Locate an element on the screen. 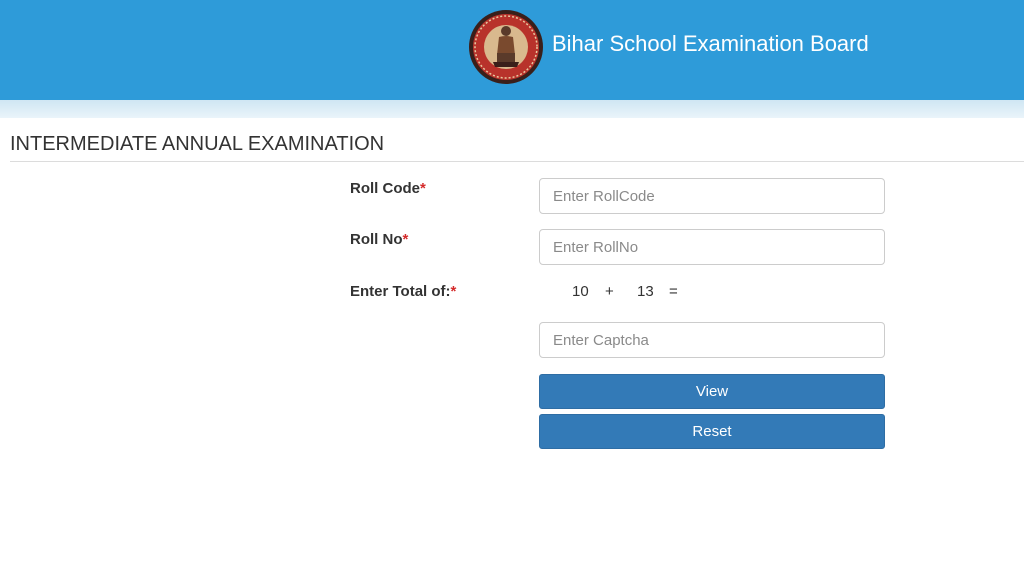 The height and width of the screenshot is (576, 1024). roll-no-input is located at coordinates (712, 247).